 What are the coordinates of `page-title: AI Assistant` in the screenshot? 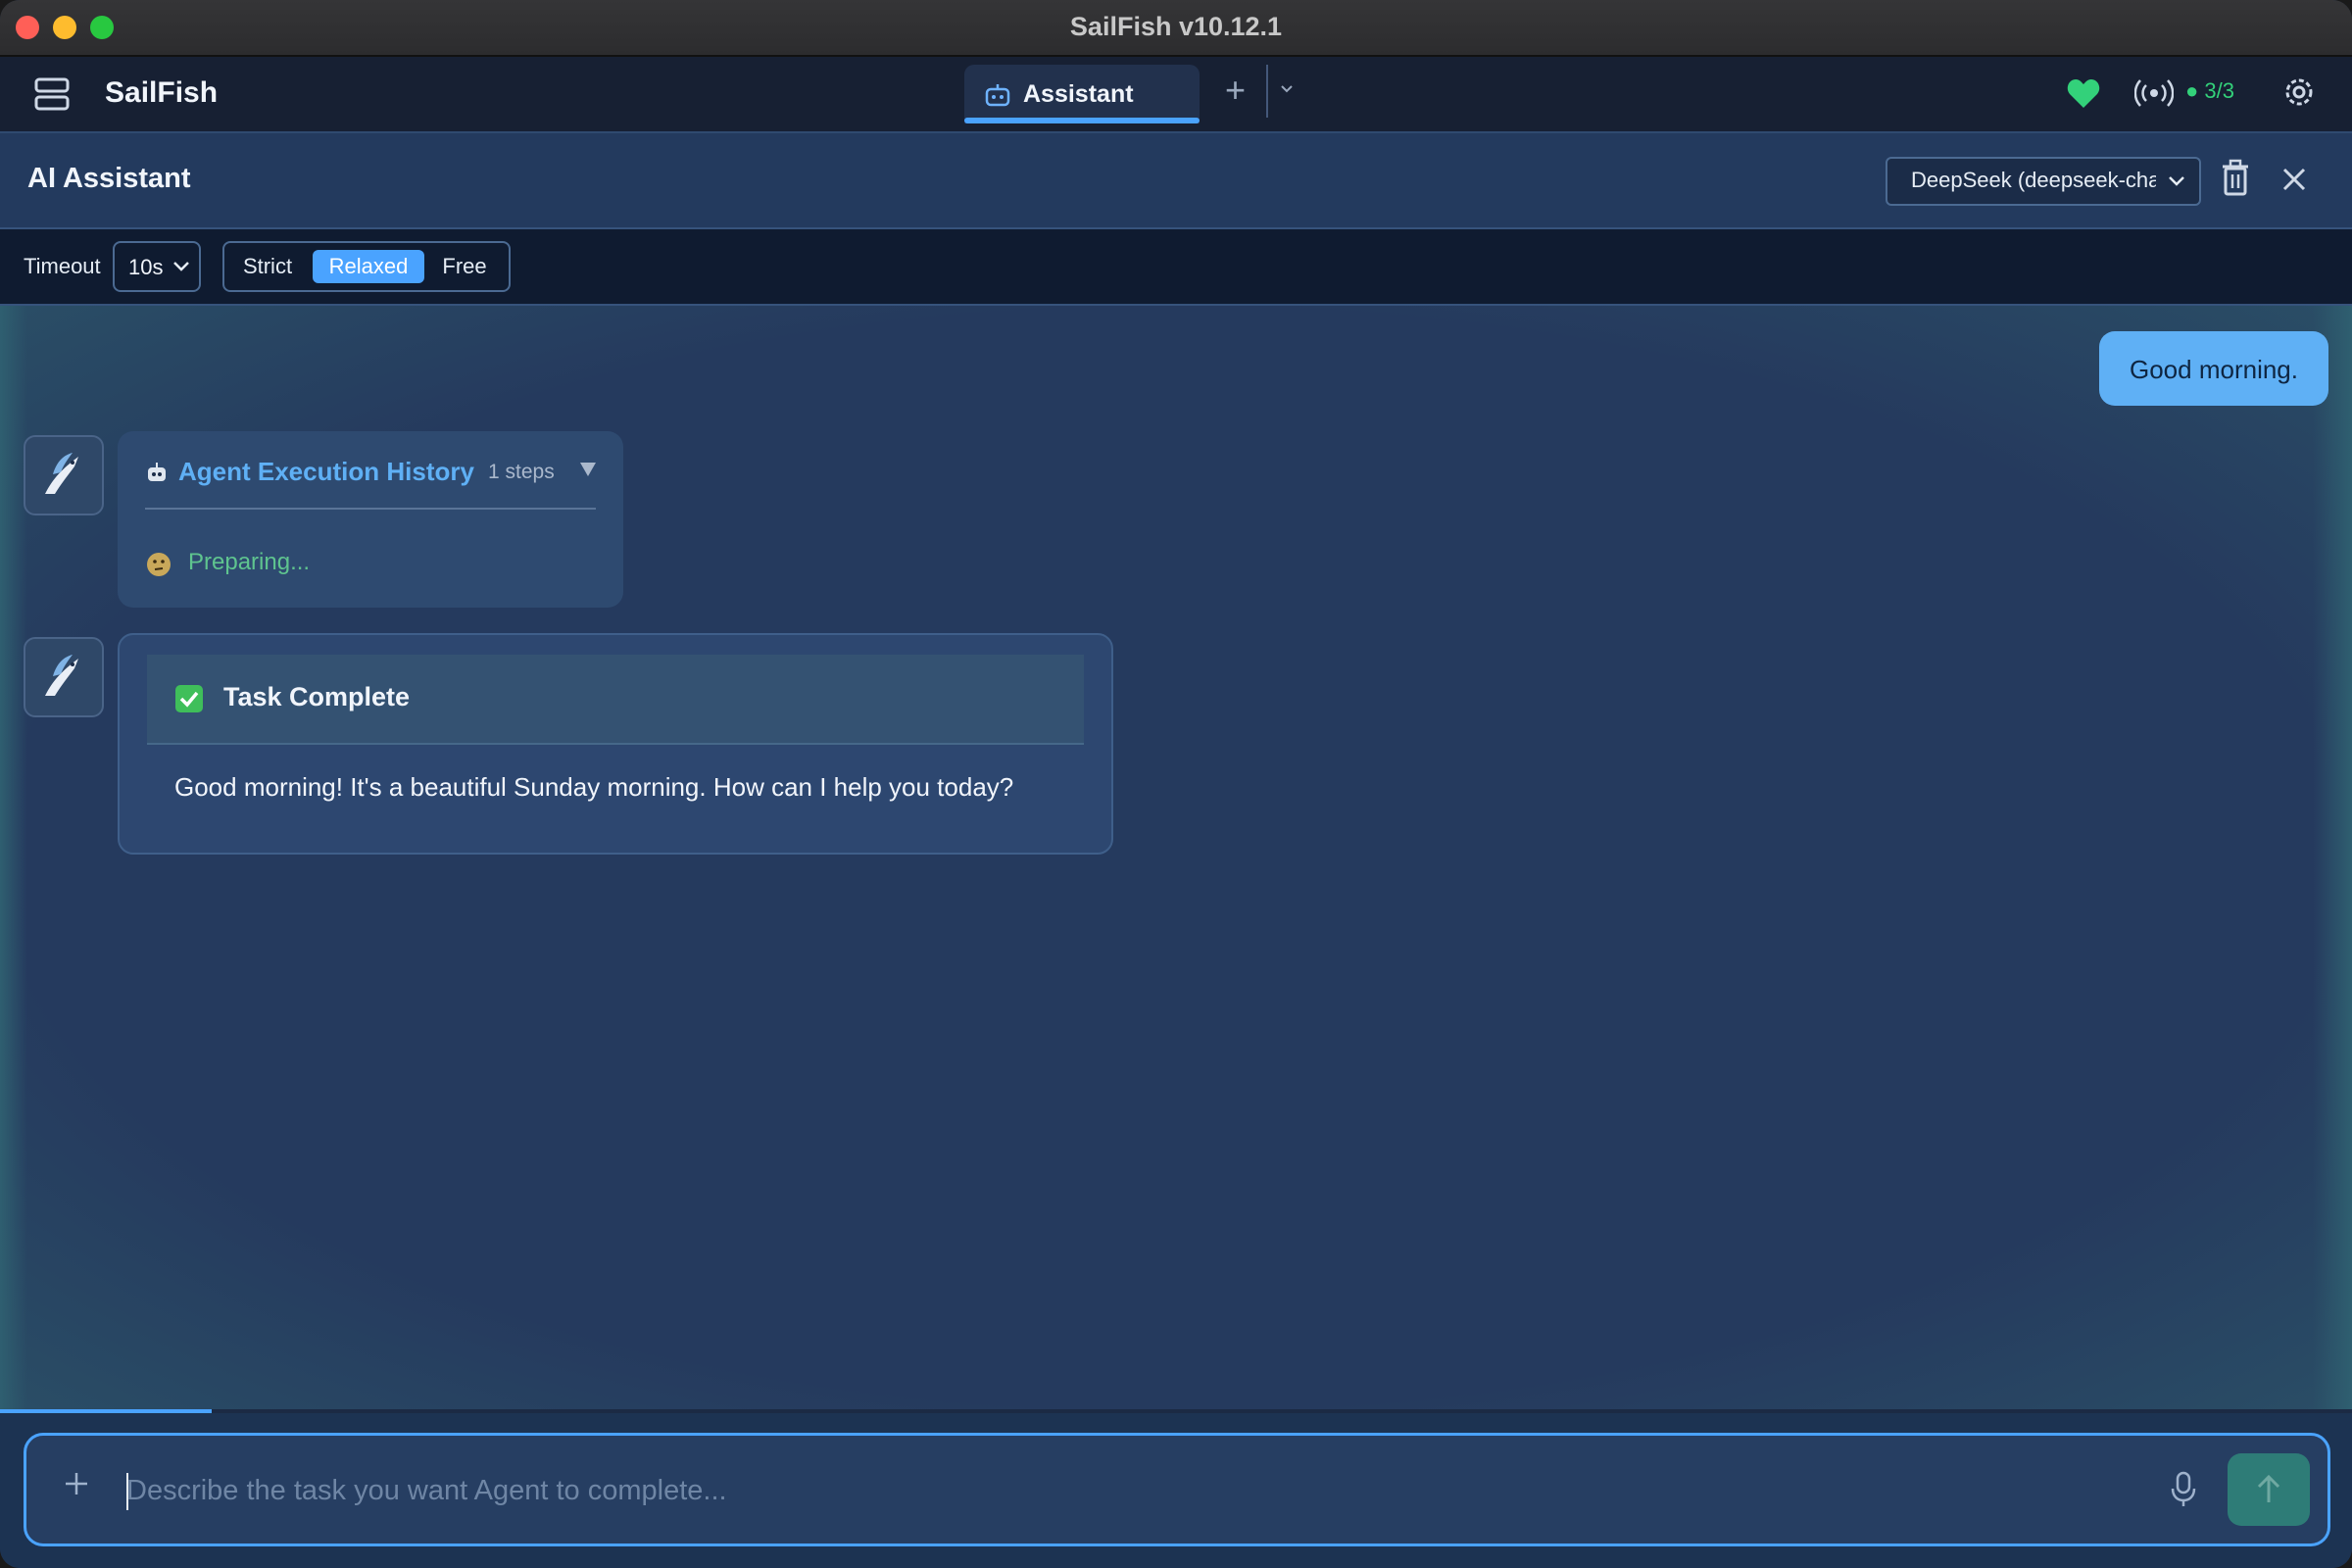 It's located at (109, 178).